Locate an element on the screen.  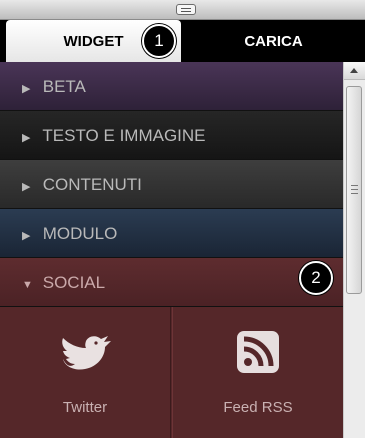
accordion-item-label: TESTO E IMMAGINE is located at coordinates (124, 135).